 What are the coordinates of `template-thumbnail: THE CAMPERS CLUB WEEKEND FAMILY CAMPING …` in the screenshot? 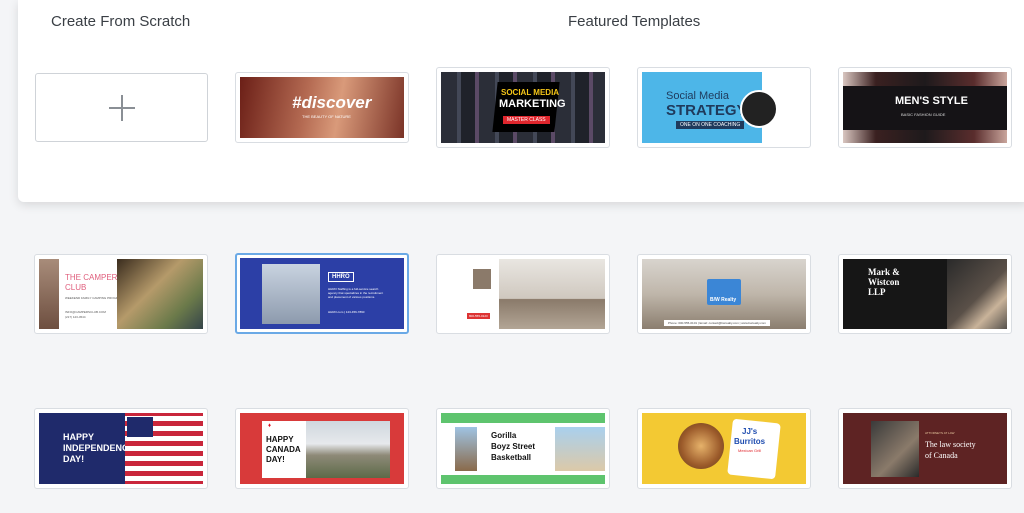 It's located at (121, 294).